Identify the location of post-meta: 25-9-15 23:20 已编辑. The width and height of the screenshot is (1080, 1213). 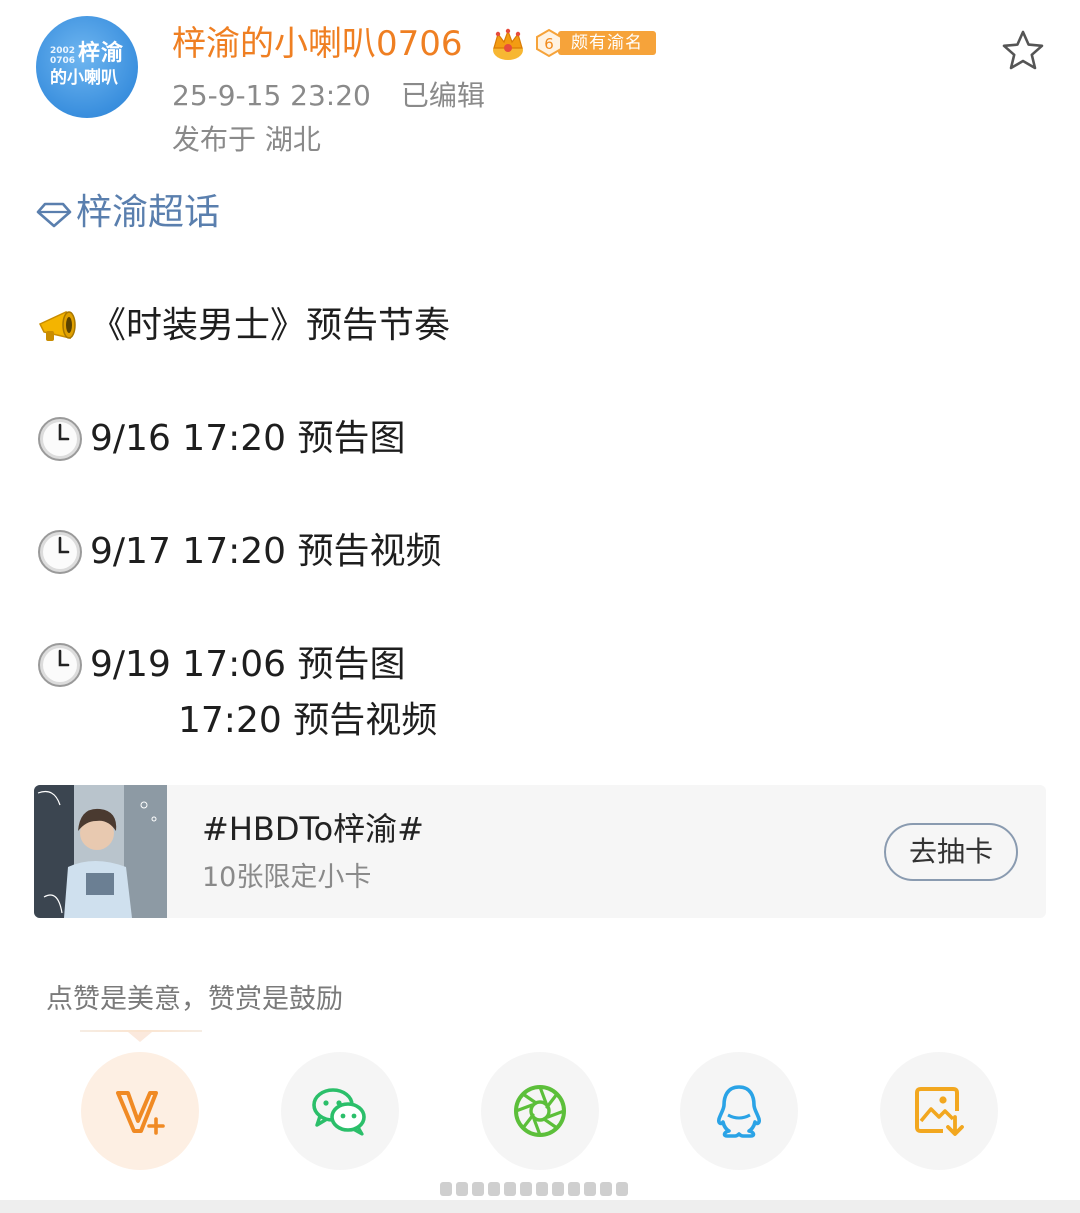
(328, 96).